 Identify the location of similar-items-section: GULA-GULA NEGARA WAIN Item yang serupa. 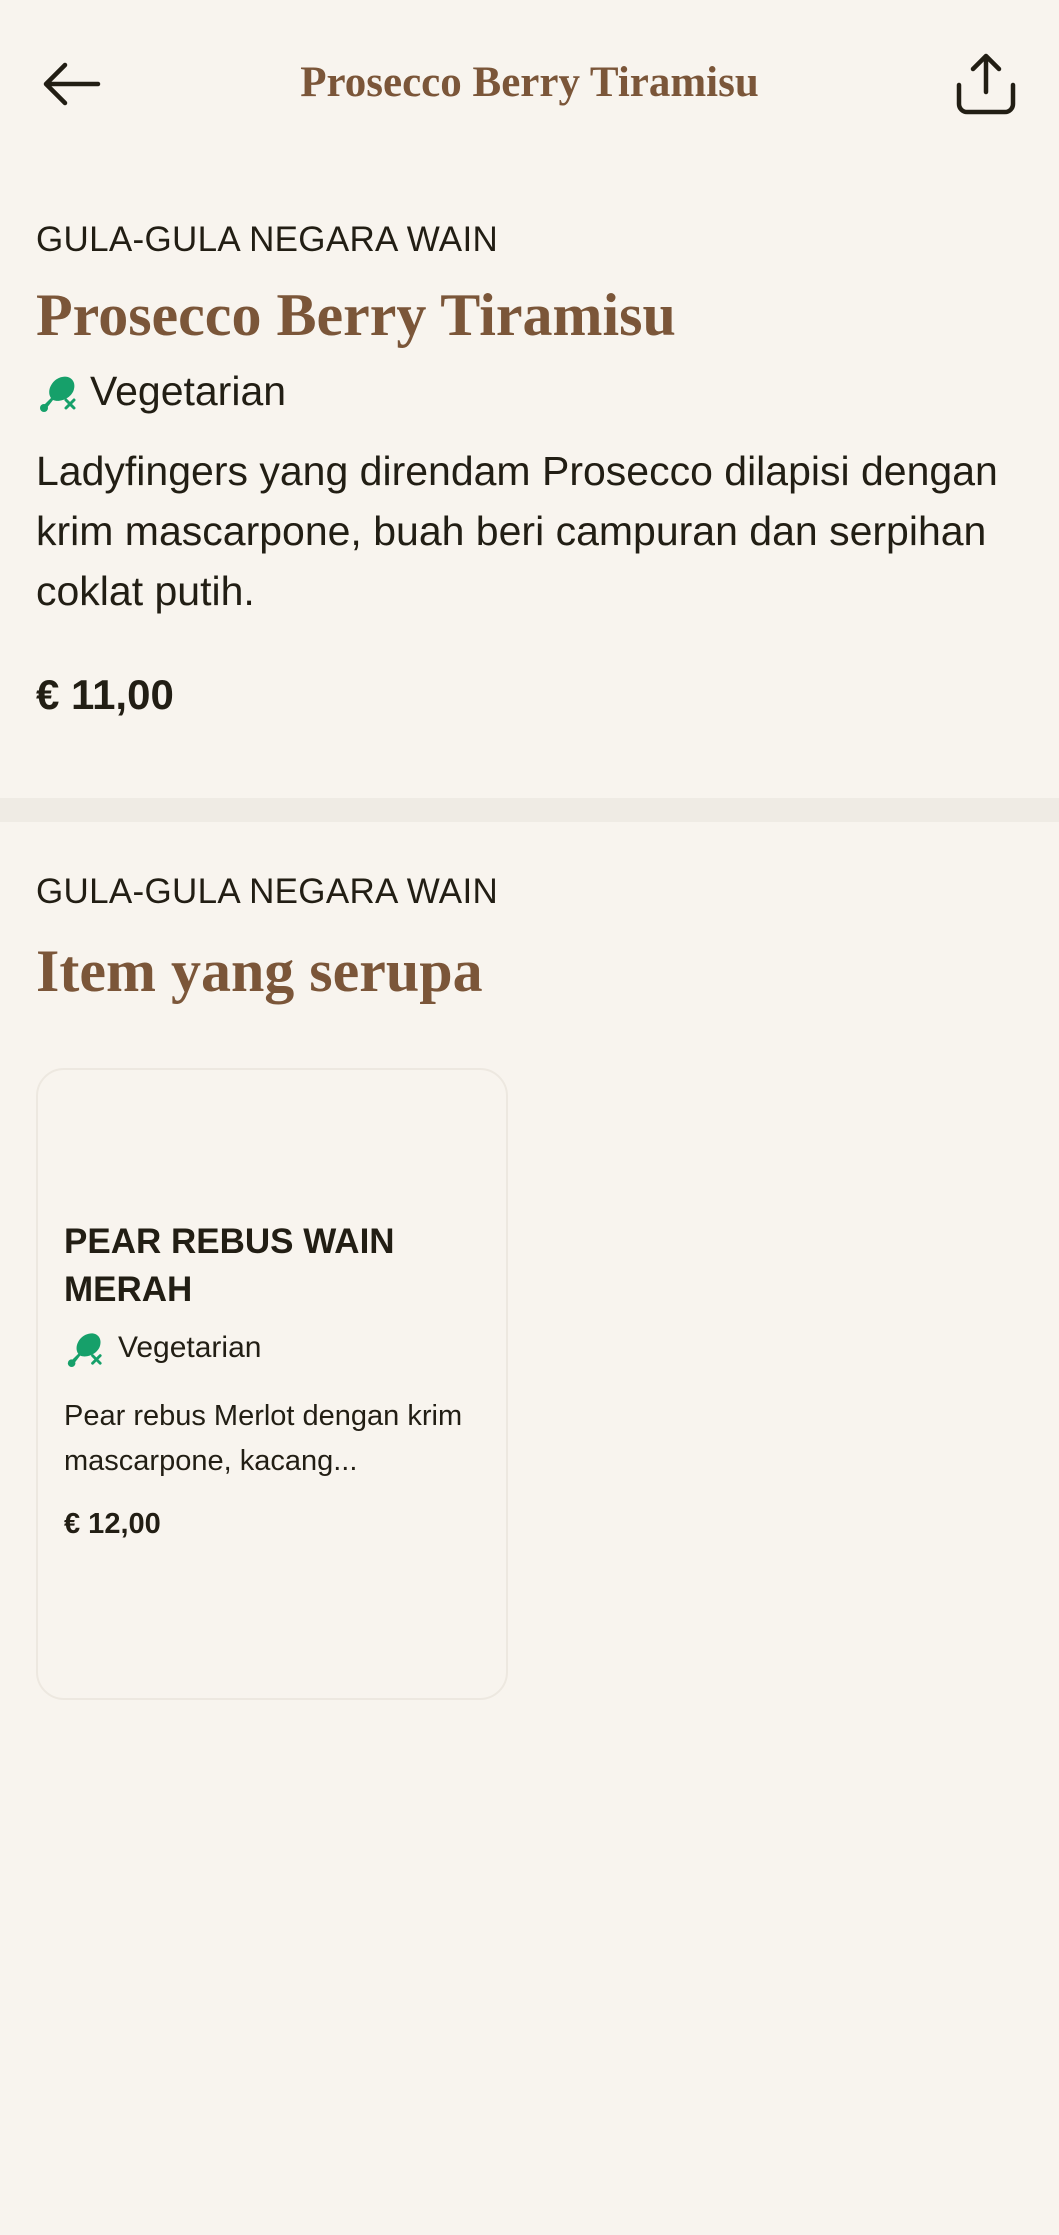
(531, 938).